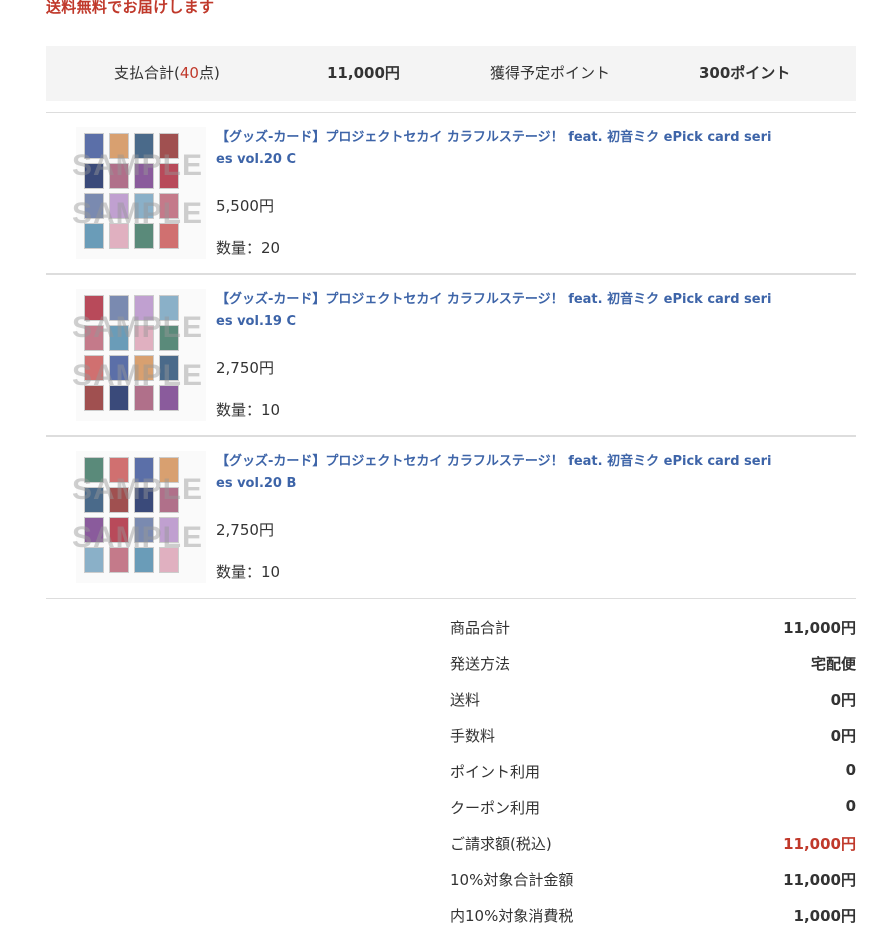 Image resolution: width=874 pixels, height=927 pixels. What do you see at coordinates (363, 73) in the screenshot?
I see `payment-total-amount: 11,000円` at bounding box center [363, 73].